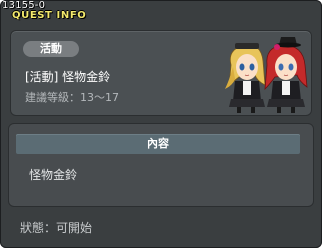  I want to click on quest-level-requirement: 建議等級：13～17, so click(72, 97).